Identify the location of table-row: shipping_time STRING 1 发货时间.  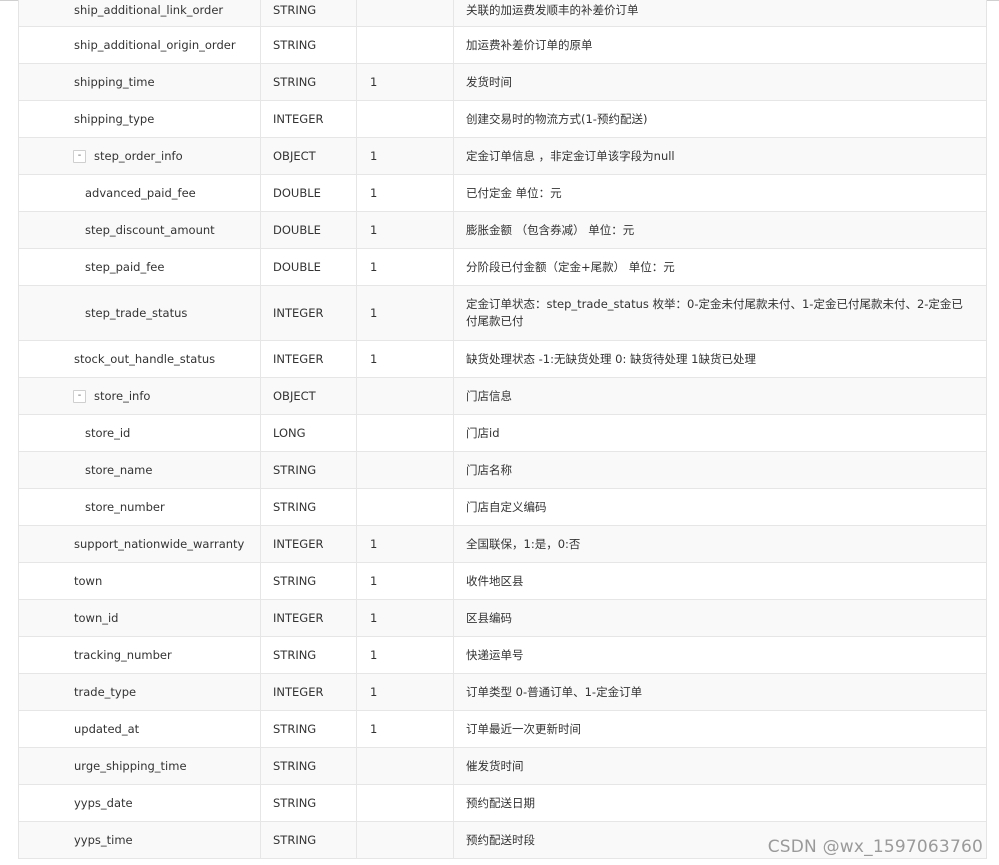
(502, 82).